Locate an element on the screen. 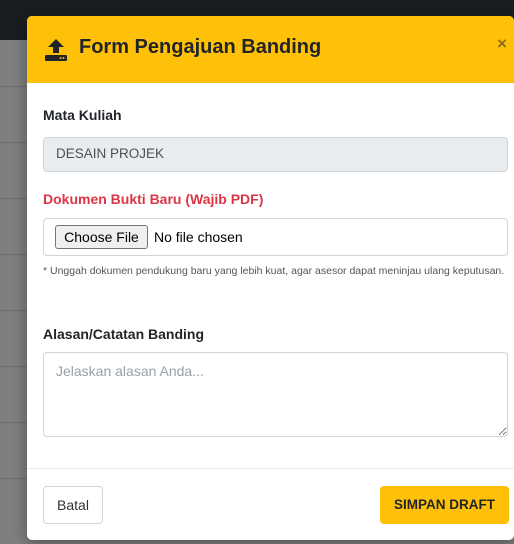  modal-header: Form Pengajuan Banding × is located at coordinates (270, 49).